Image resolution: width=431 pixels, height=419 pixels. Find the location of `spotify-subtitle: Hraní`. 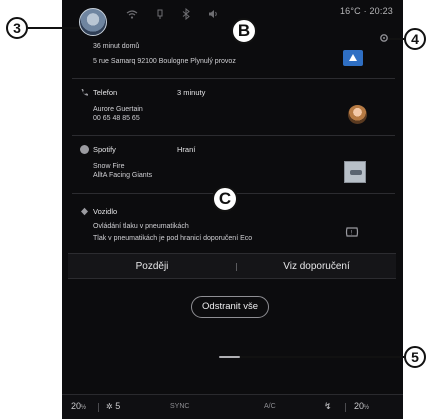

spotify-subtitle: Hraní is located at coordinates (186, 149).